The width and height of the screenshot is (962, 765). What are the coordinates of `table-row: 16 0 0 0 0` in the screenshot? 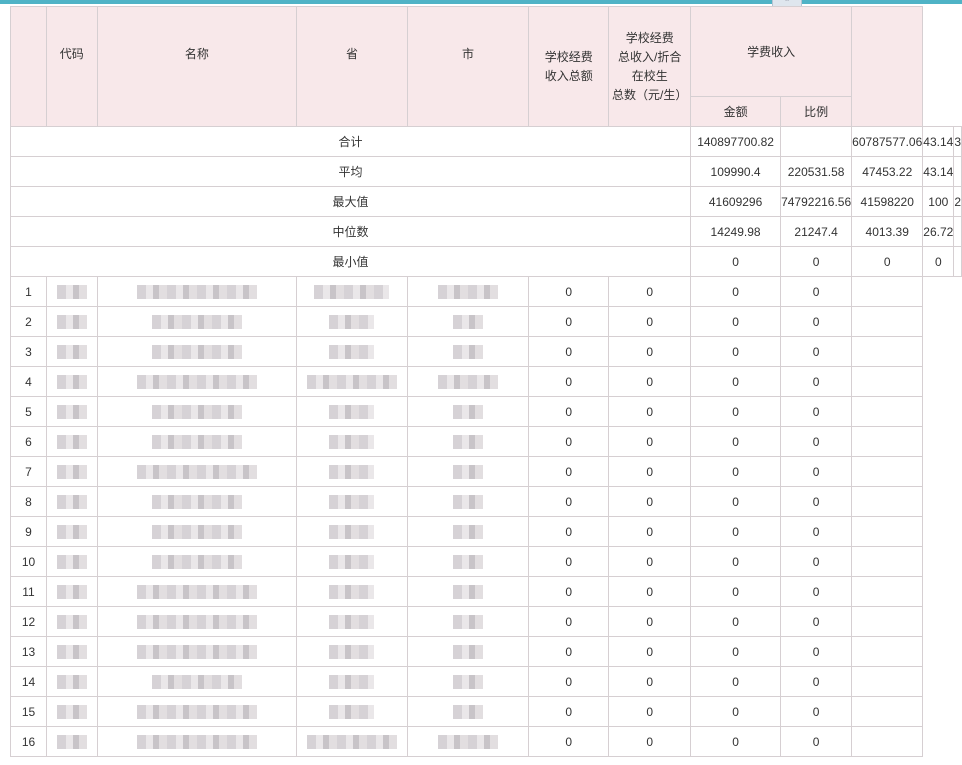 It's located at (486, 741).